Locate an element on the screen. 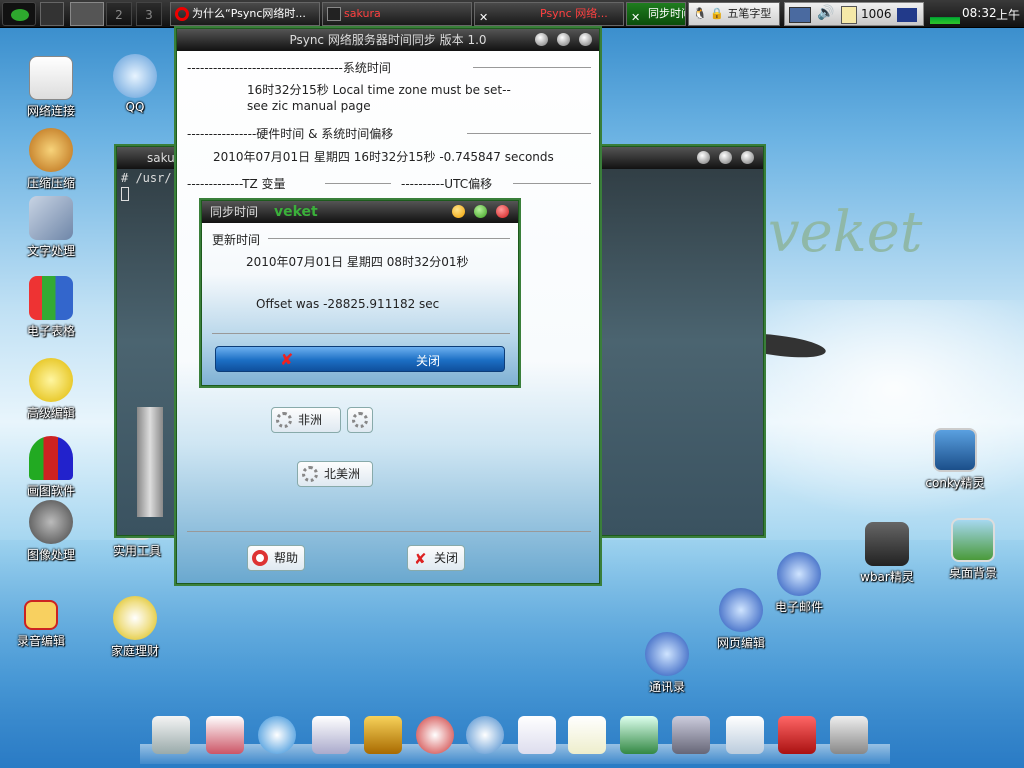 Image resolution: width=1024 pixels, height=768 pixels. desktop-icon-qq: QQ is located at coordinates (135, 84).